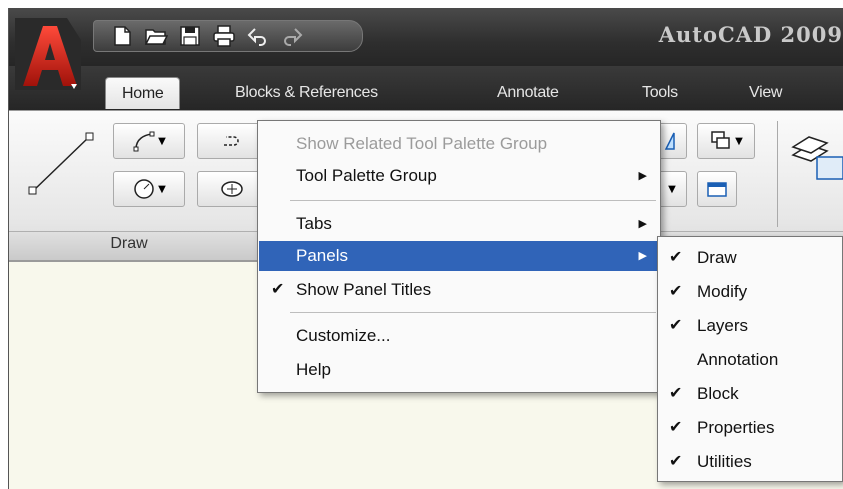 This screenshot has width=843, height=489. Describe the element at coordinates (258, 36) in the screenshot. I see `undo-icon` at that location.